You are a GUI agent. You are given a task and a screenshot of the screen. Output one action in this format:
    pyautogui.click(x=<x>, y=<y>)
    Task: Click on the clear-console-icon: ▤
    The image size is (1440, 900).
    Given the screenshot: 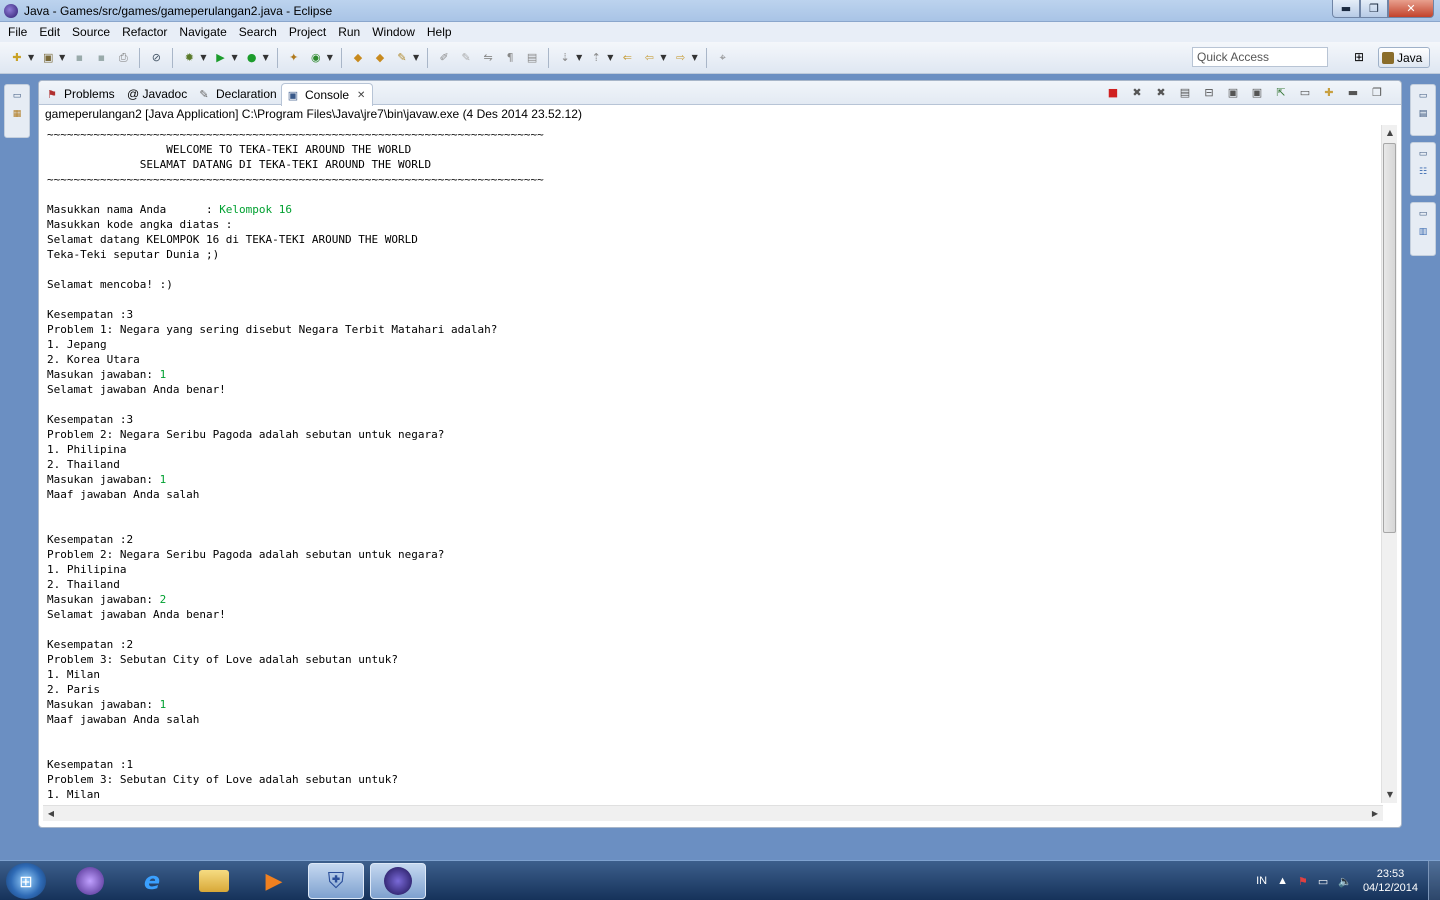 What is the action you would take?
    pyautogui.click(x=1185, y=92)
    